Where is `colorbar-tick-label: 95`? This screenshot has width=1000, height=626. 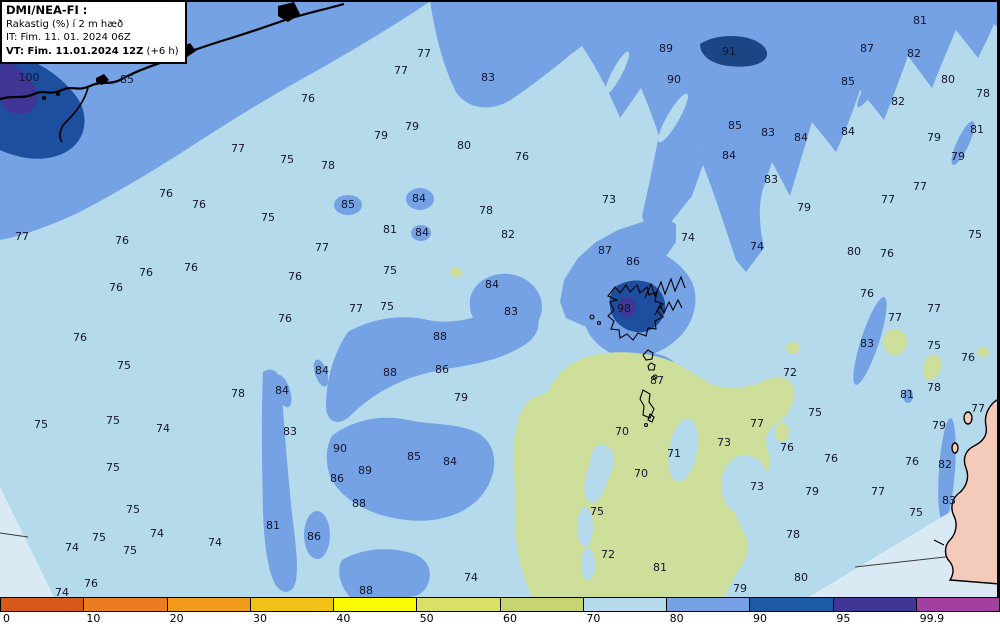
colorbar-tick-label: 95 is located at coordinates (843, 618).